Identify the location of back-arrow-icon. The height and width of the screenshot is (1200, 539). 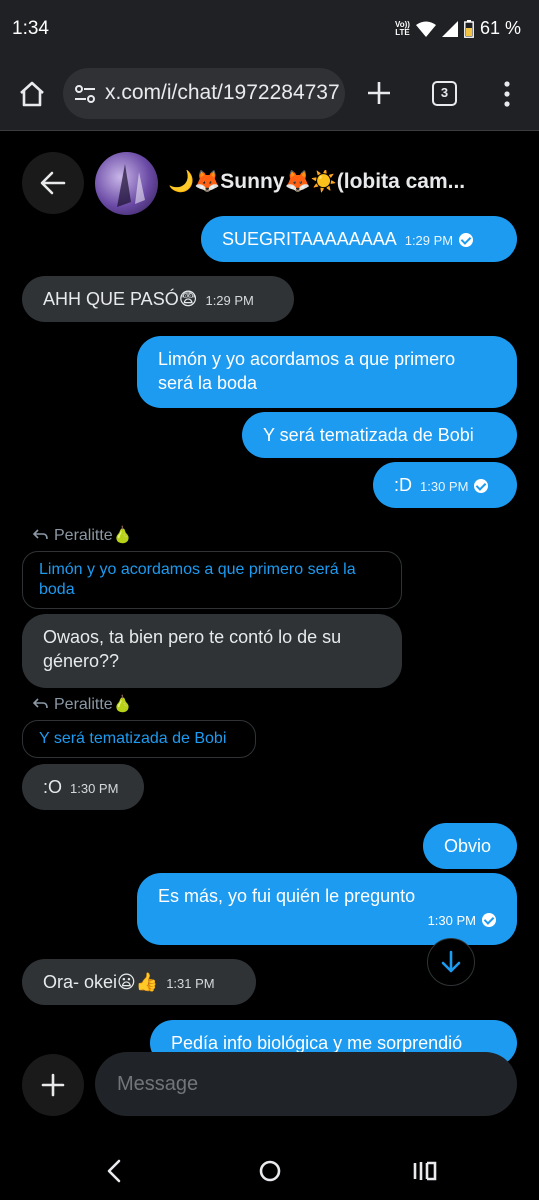
(53, 183).